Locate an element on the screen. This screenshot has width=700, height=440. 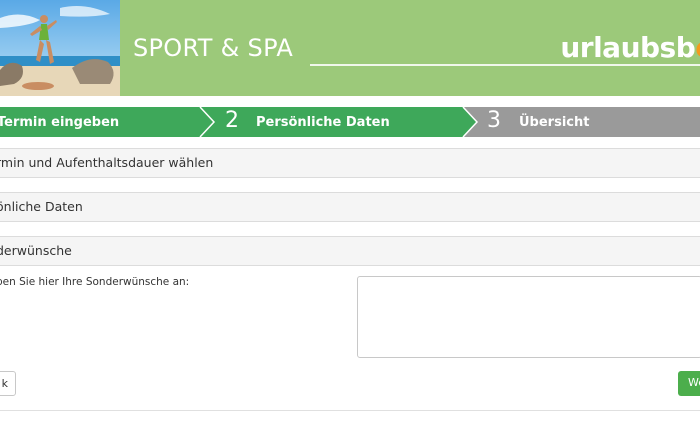
section-title: derwünsche is located at coordinates (36, 250).